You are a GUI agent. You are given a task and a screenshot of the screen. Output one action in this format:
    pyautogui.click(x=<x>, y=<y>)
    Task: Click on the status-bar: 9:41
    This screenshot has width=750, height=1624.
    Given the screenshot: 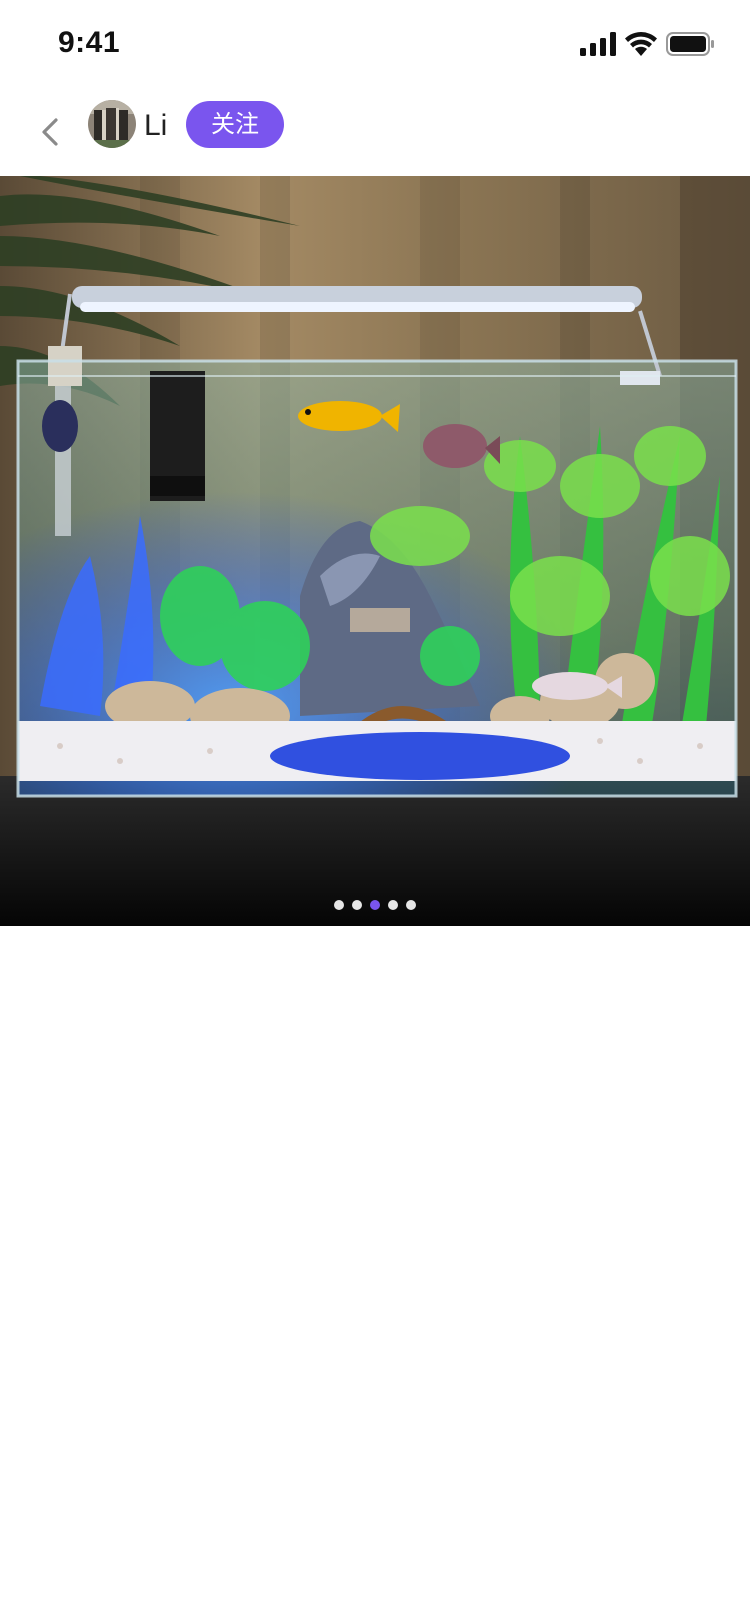 What is the action you would take?
    pyautogui.click(x=375, y=44)
    